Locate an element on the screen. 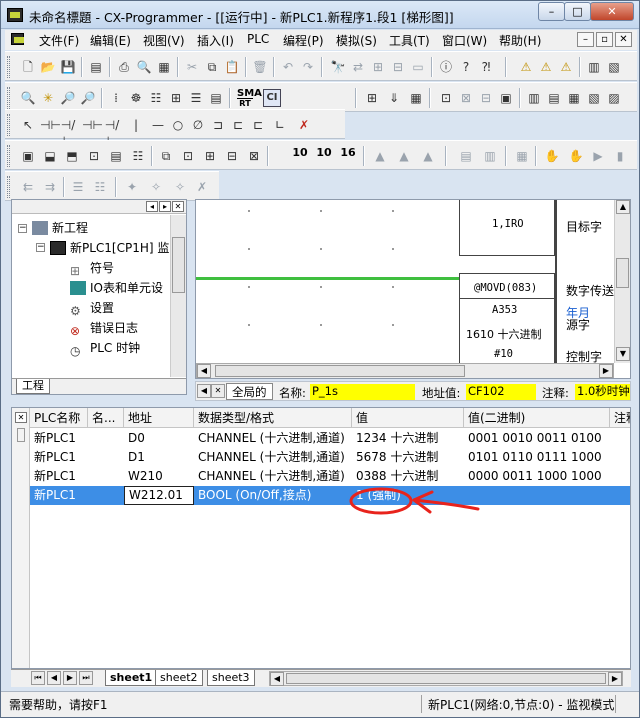  tab-sheet3: sheet3 is located at coordinates (231, 678).